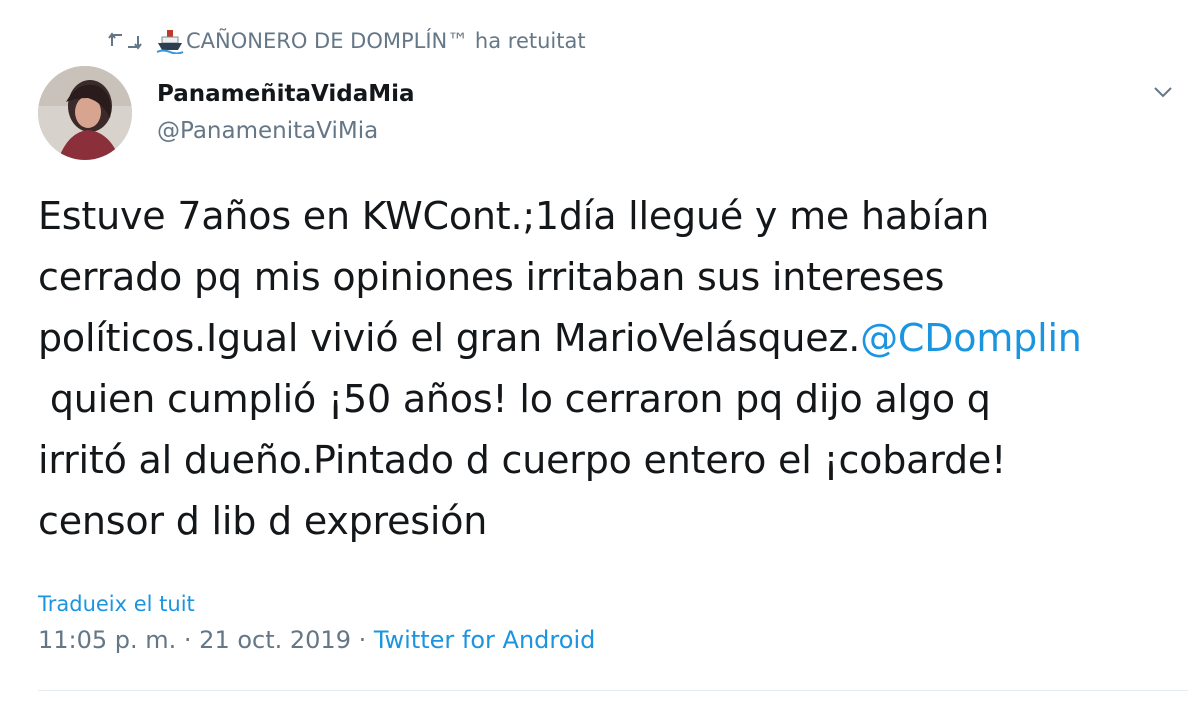 Image resolution: width=1200 pixels, height=707 pixels. What do you see at coordinates (286, 94) in the screenshot?
I see `author-display-name: PanameñitaVidaMia` at bounding box center [286, 94].